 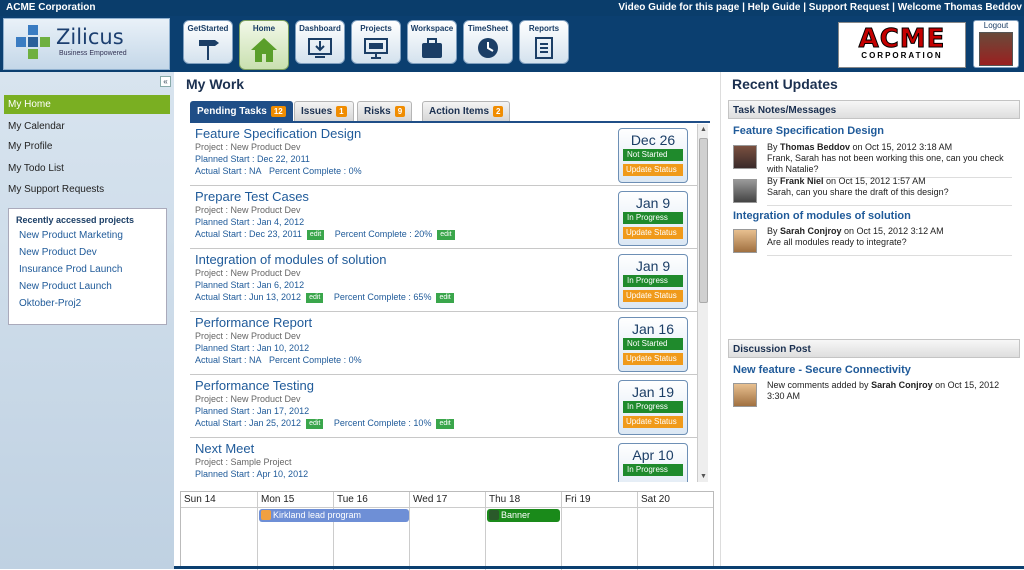 I want to click on recent-projects-heading: Recently accessed projects, so click(x=75, y=220).